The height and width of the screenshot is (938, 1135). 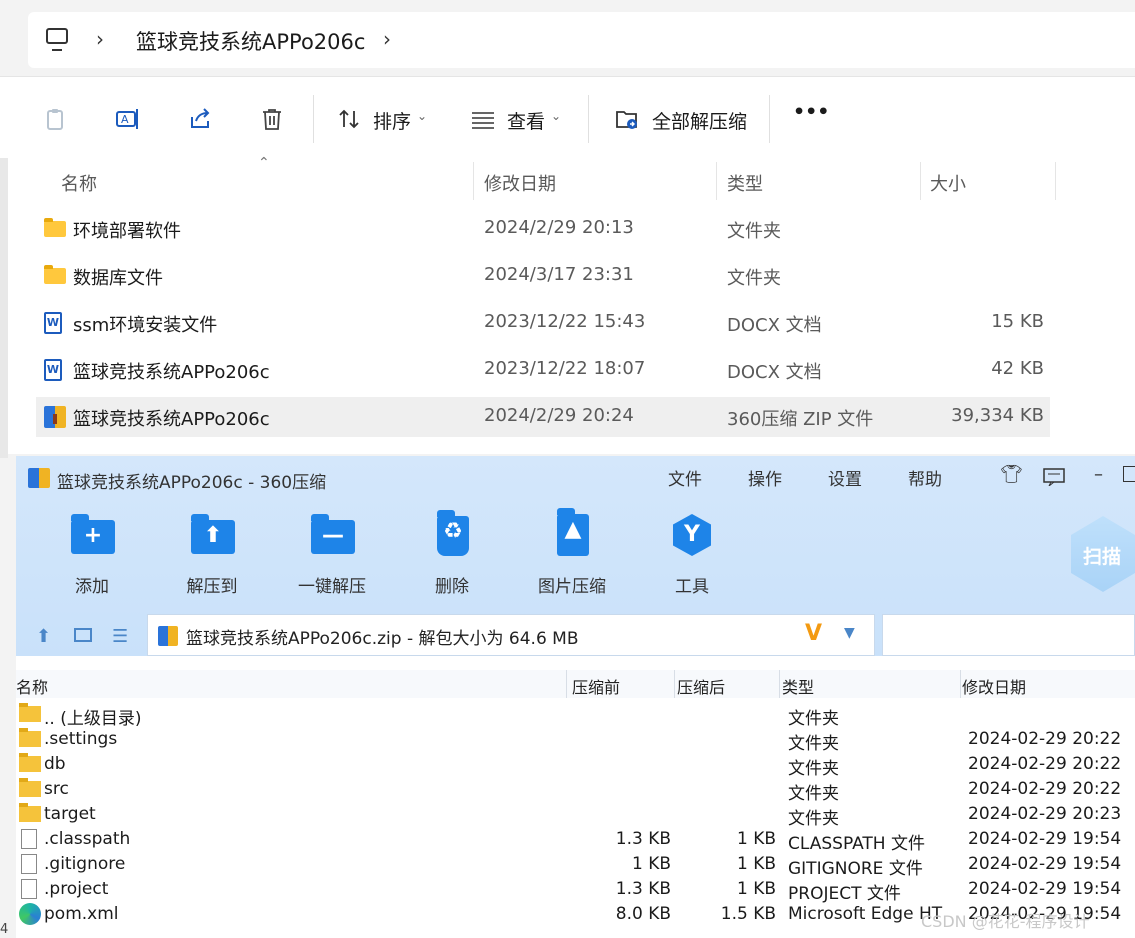 I want to click on view-icon, so click(x=483, y=119).